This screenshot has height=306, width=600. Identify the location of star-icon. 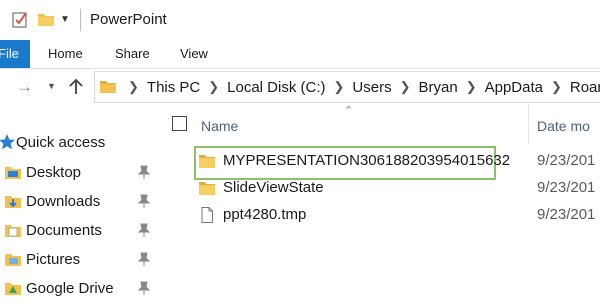
(7, 142).